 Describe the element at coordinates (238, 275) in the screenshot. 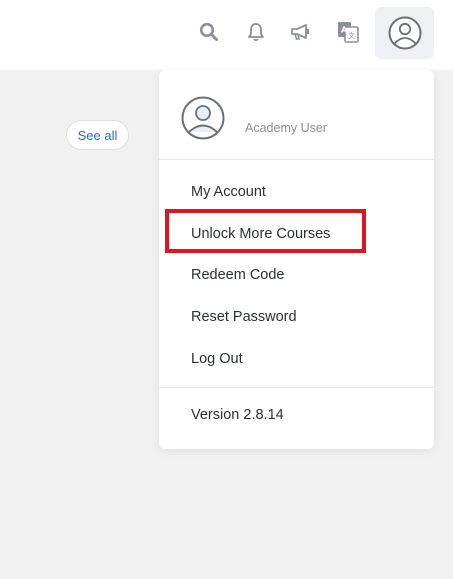

I see `menu-item-redeem-code: Redeem Code` at that location.